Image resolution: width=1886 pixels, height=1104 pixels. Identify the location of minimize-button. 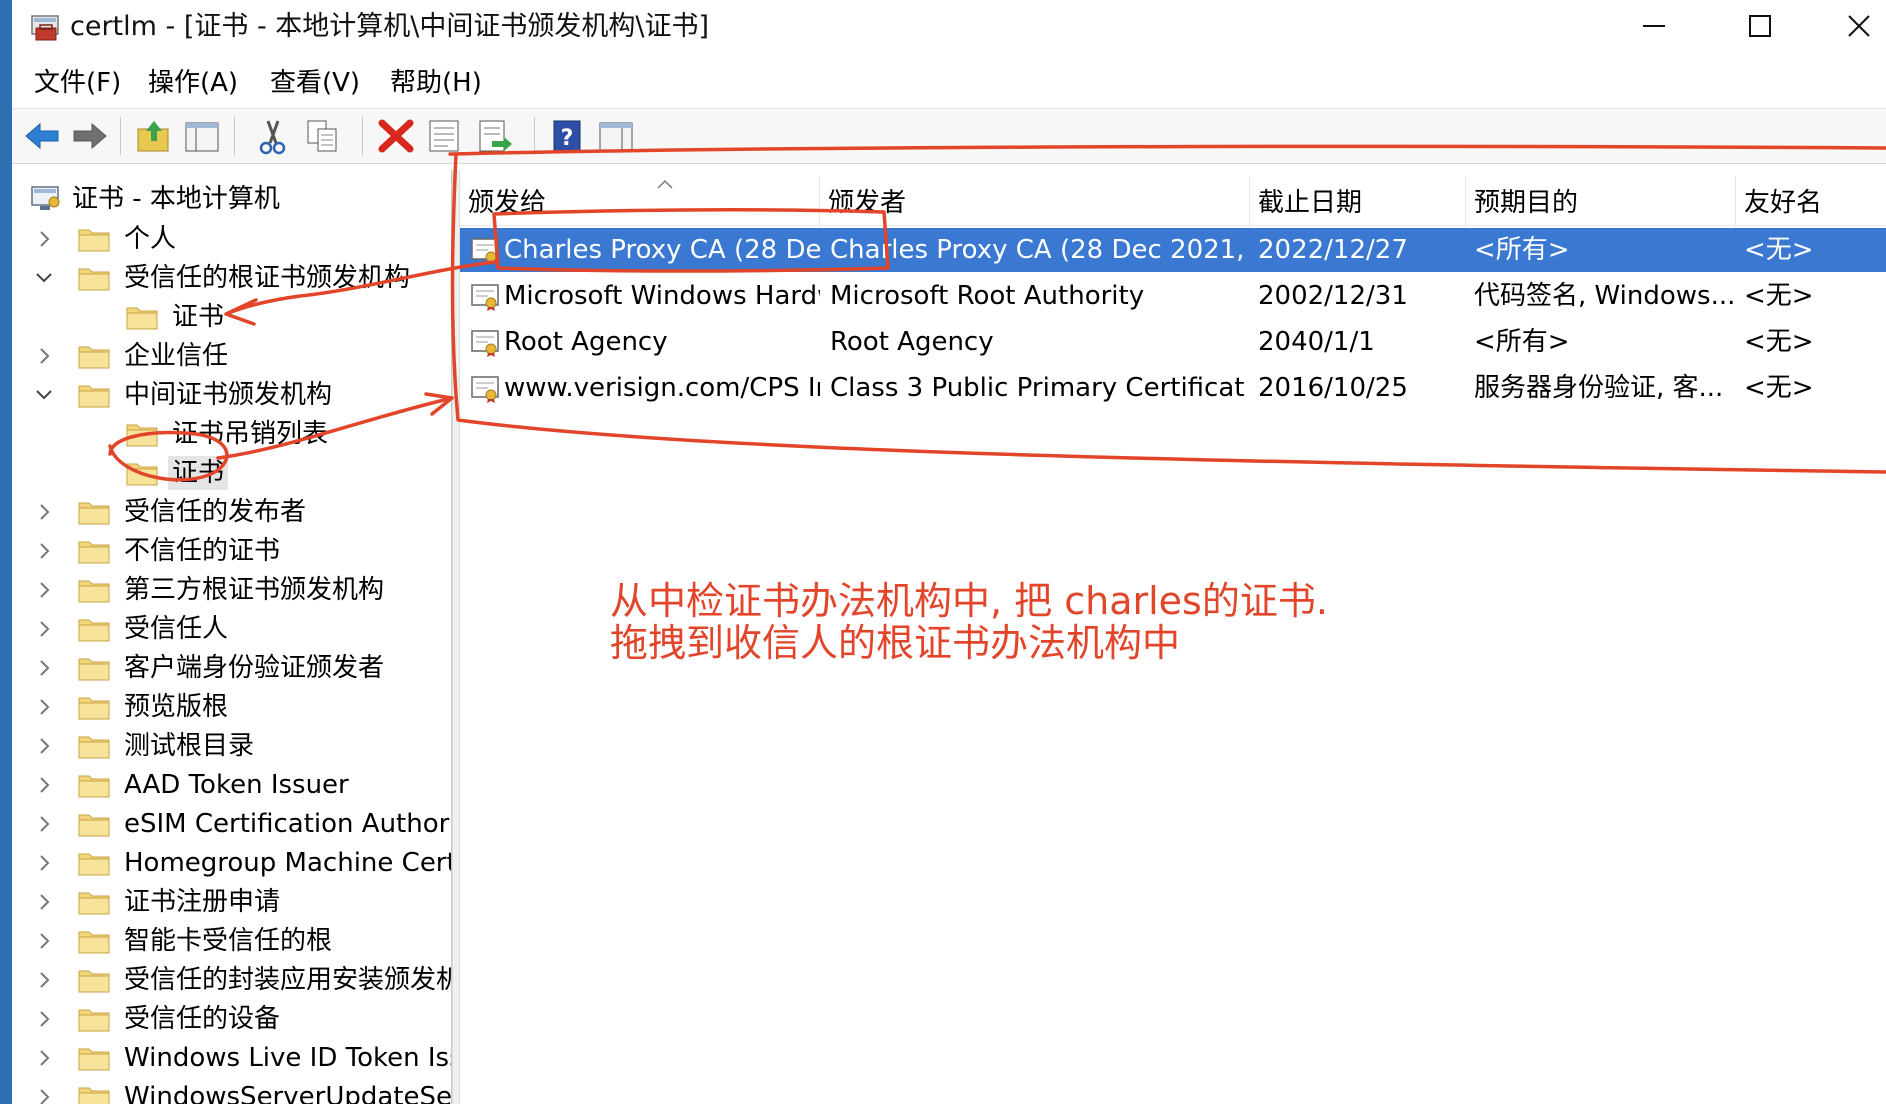
(1652, 28).